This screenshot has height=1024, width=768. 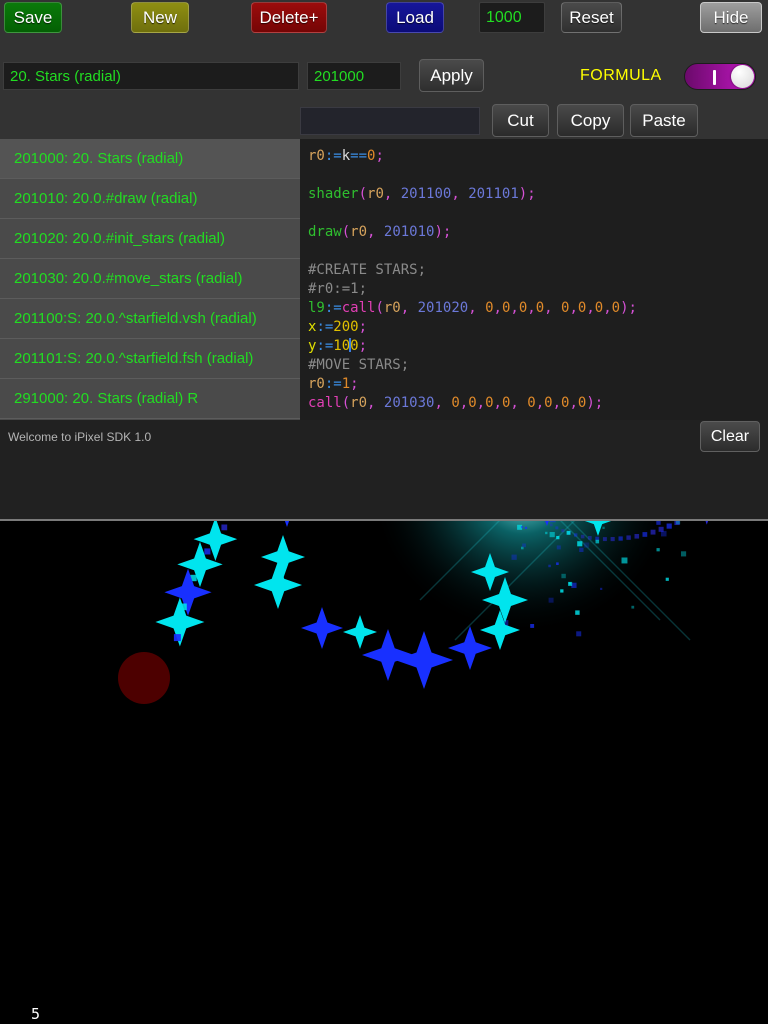 I want to click on list-item-label: 201100:S: 20.0.^starfield.vsh (radial), so click(x=135, y=318).